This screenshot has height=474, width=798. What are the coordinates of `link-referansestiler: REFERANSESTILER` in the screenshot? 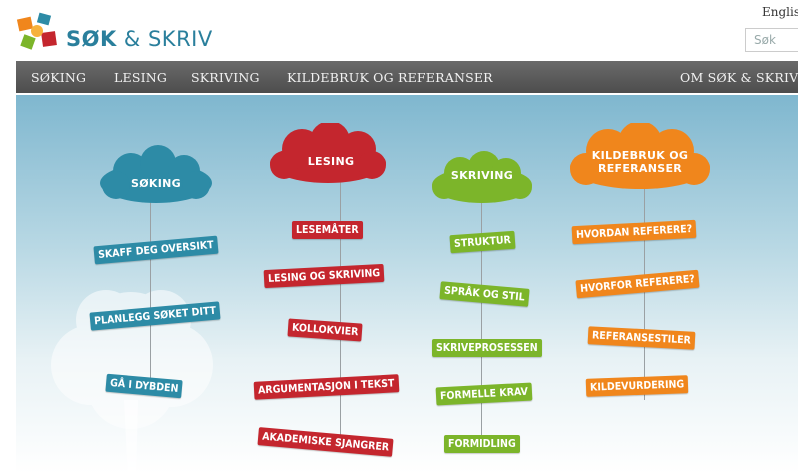 It's located at (641, 338).